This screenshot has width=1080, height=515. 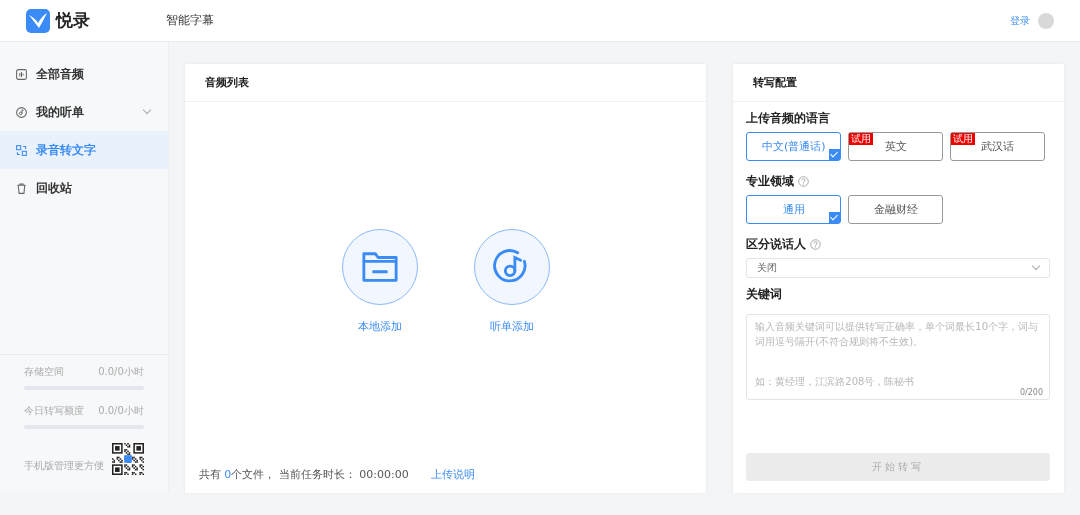 What do you see at coordinates (770, 181) in the screenshot?
I see `section-label: 专业领域` at bounding box center [770, 181].